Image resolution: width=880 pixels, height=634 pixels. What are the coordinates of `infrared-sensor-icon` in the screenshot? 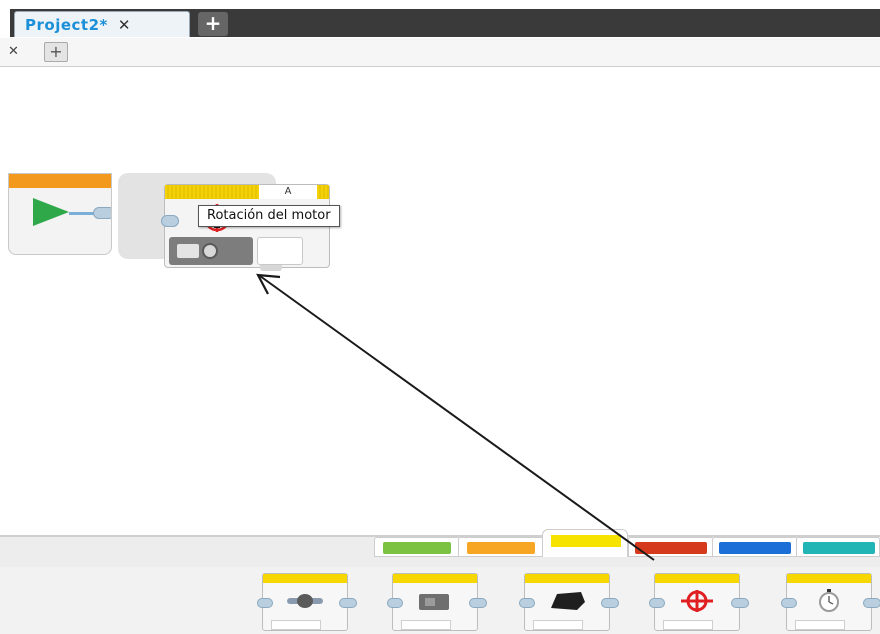 It's located at (568, 601).